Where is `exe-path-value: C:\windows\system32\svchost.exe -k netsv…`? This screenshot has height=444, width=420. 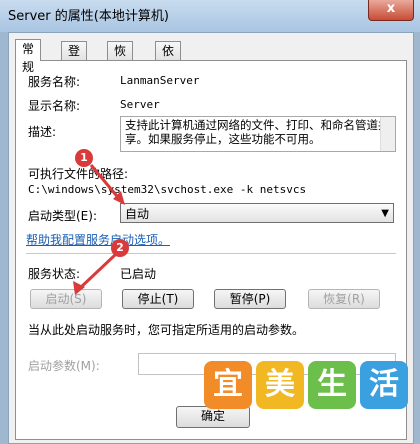 exe-path-value: C:\windows\system32\svchost.exe -k netsv… is located at coordinates (167, 189).